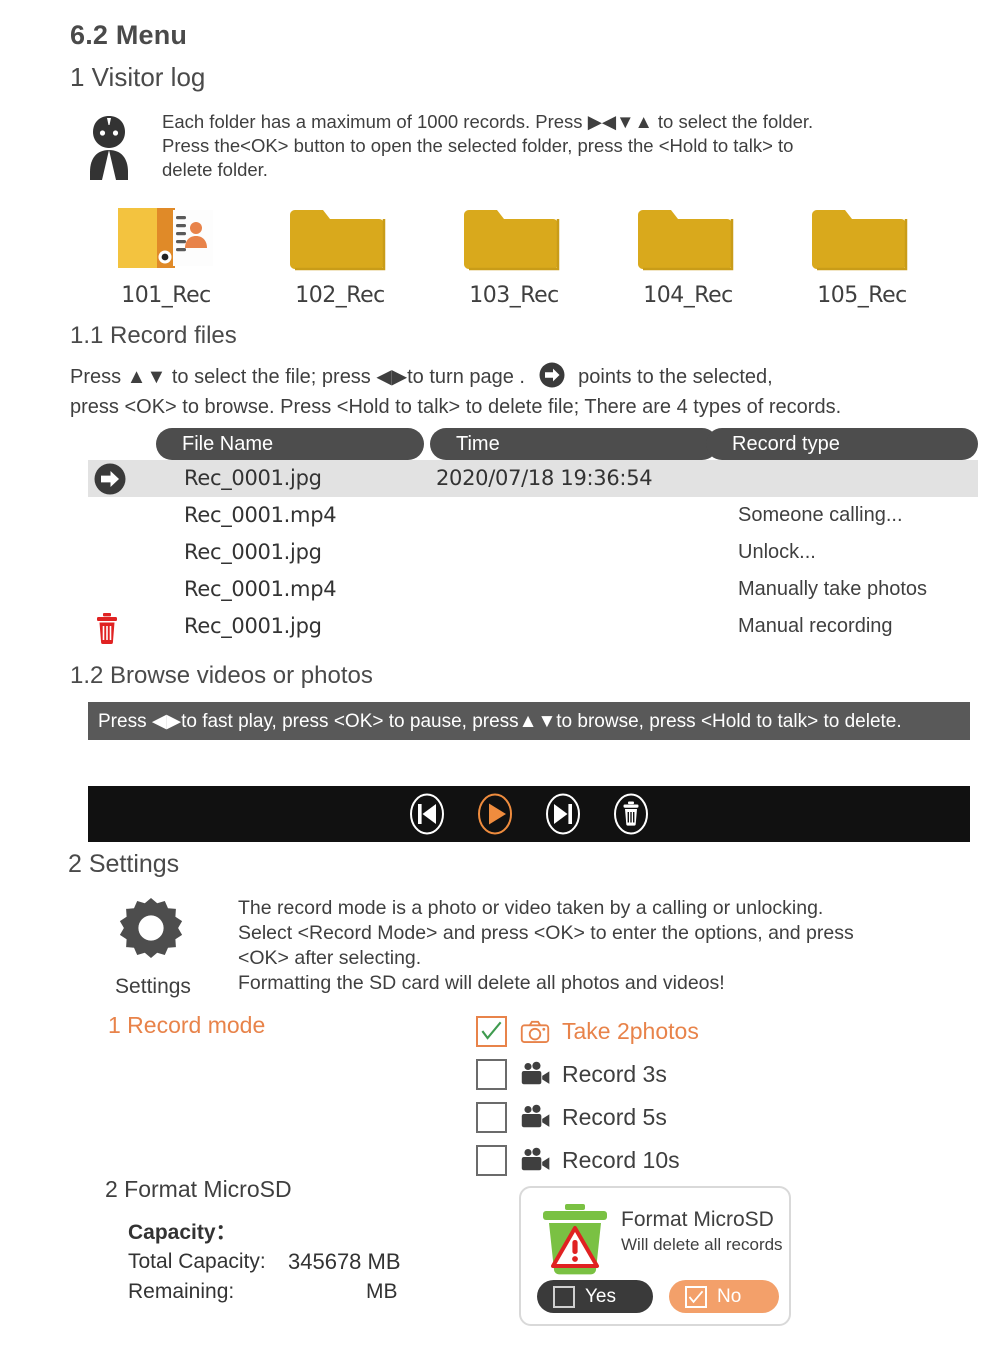 This screenshot has width=1000, height=1354. Describe the element at coordinates (330, 958) in the screenshot. I see `settings-desc-line-3: <OK> after selecting.` at that location.